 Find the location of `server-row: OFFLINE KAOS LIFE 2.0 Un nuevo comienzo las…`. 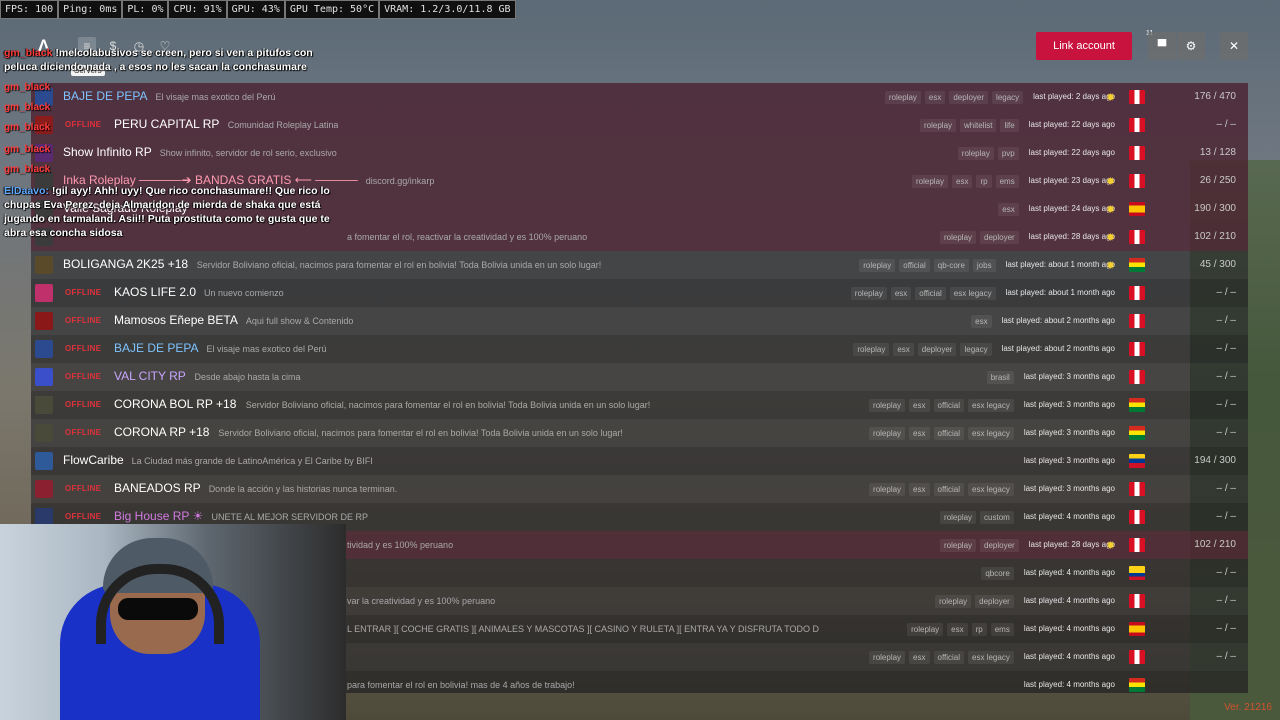

server-row: OFFLINE KAOS LIFE 2.0 Un nuevo comienzo las… is located at coordinates (639, 293).